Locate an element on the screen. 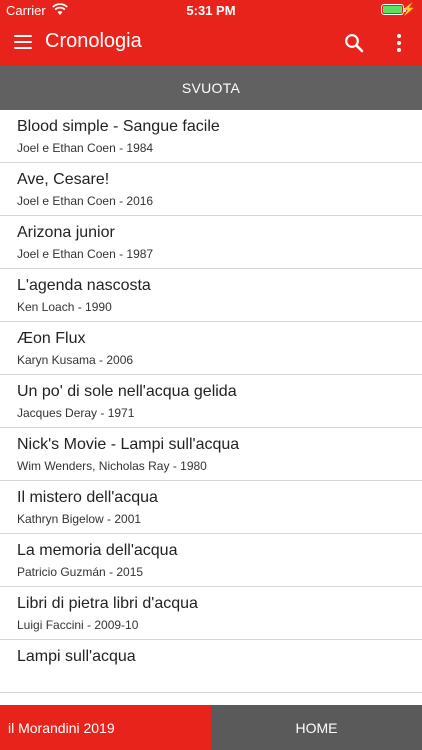  list-item: L'agenda nascosta Ken Loach - 1990 is located at coordinates (211, 295).